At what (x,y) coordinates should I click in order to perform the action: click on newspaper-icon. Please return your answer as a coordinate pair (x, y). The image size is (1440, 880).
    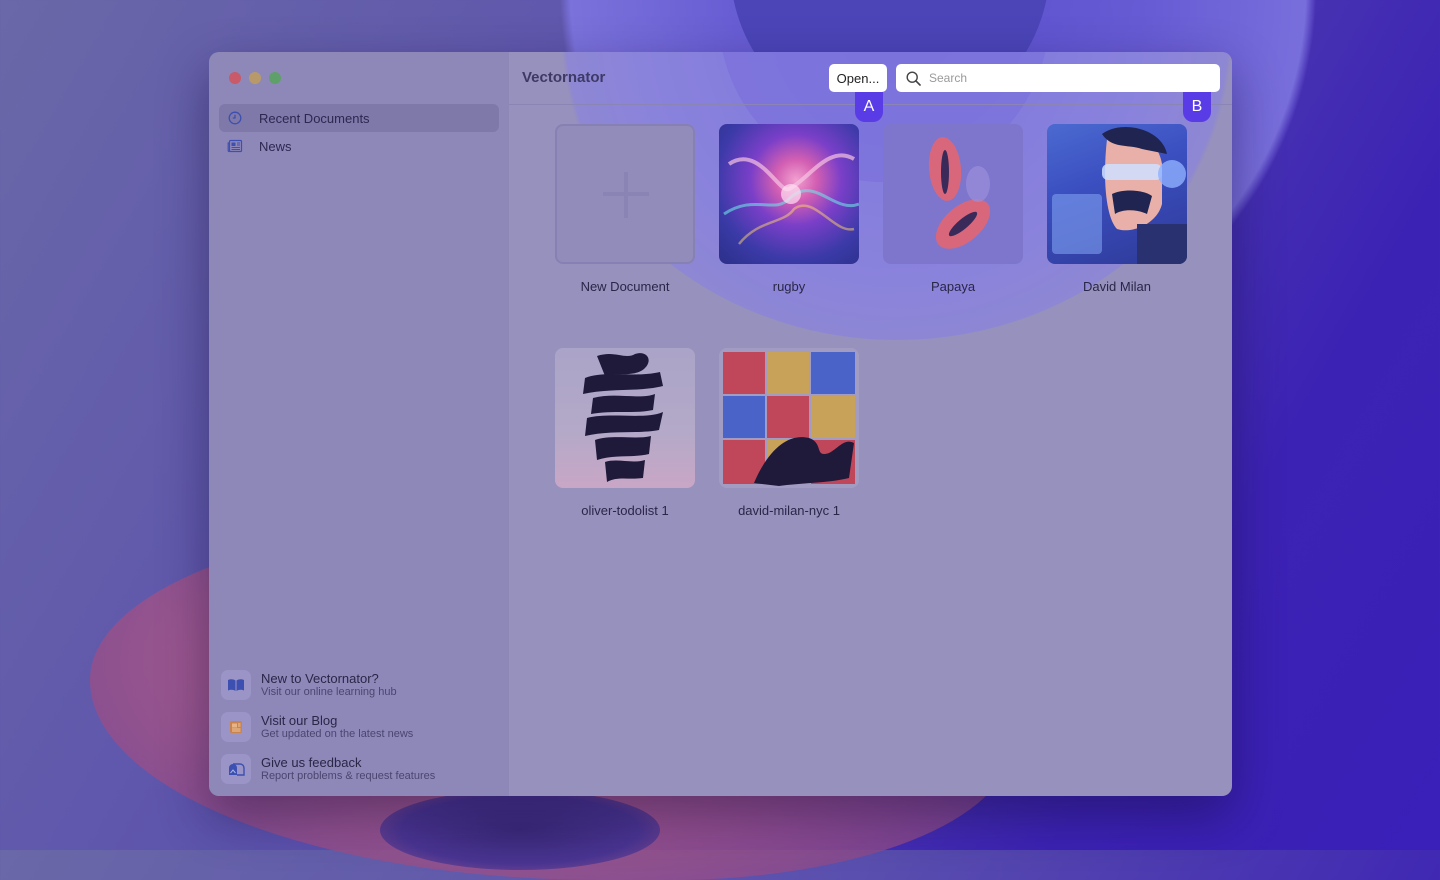
    Looking at the image, I should click on (235, 146).